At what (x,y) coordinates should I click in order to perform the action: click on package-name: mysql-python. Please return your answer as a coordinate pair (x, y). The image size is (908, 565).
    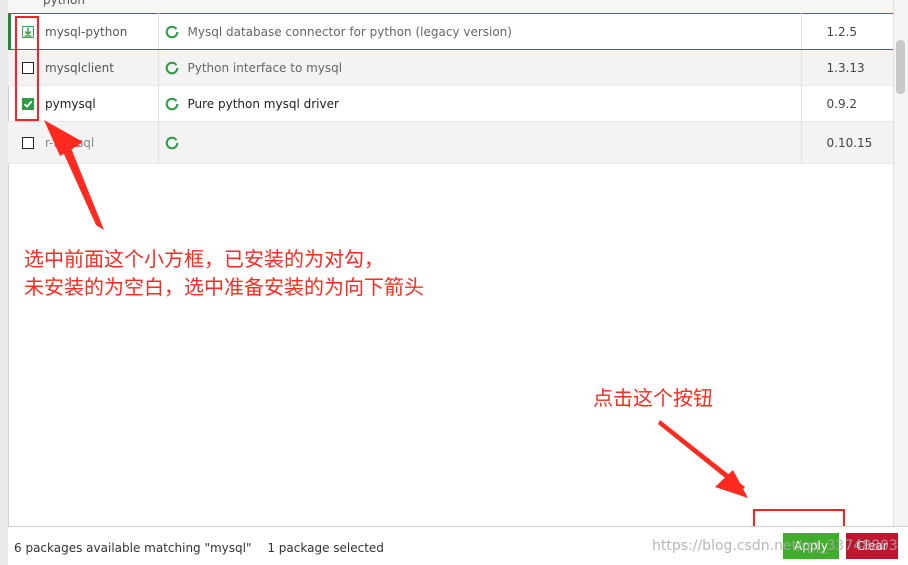
    Looking at the image, I should click on (86, 31).